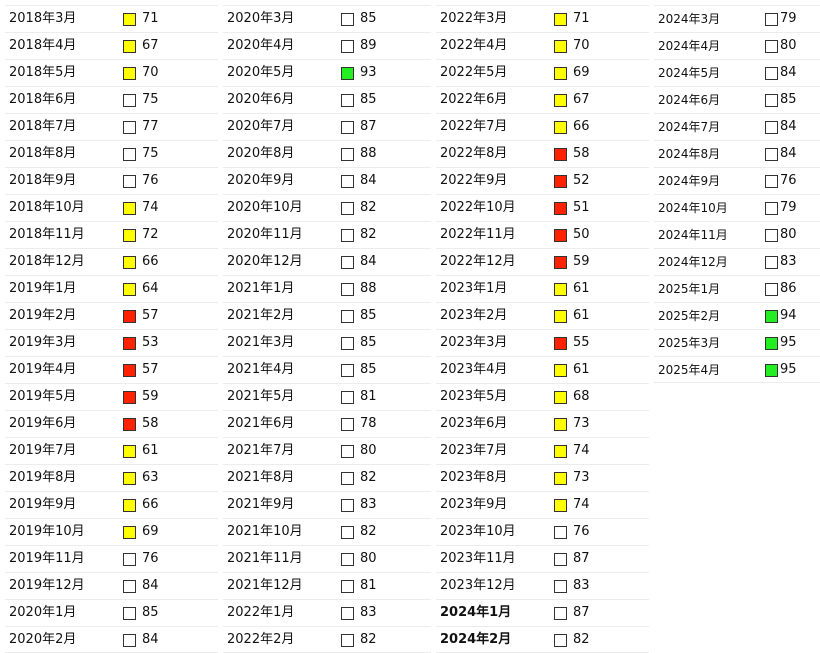  I want to click on month-label: 2024年2月, so click(476, 639).